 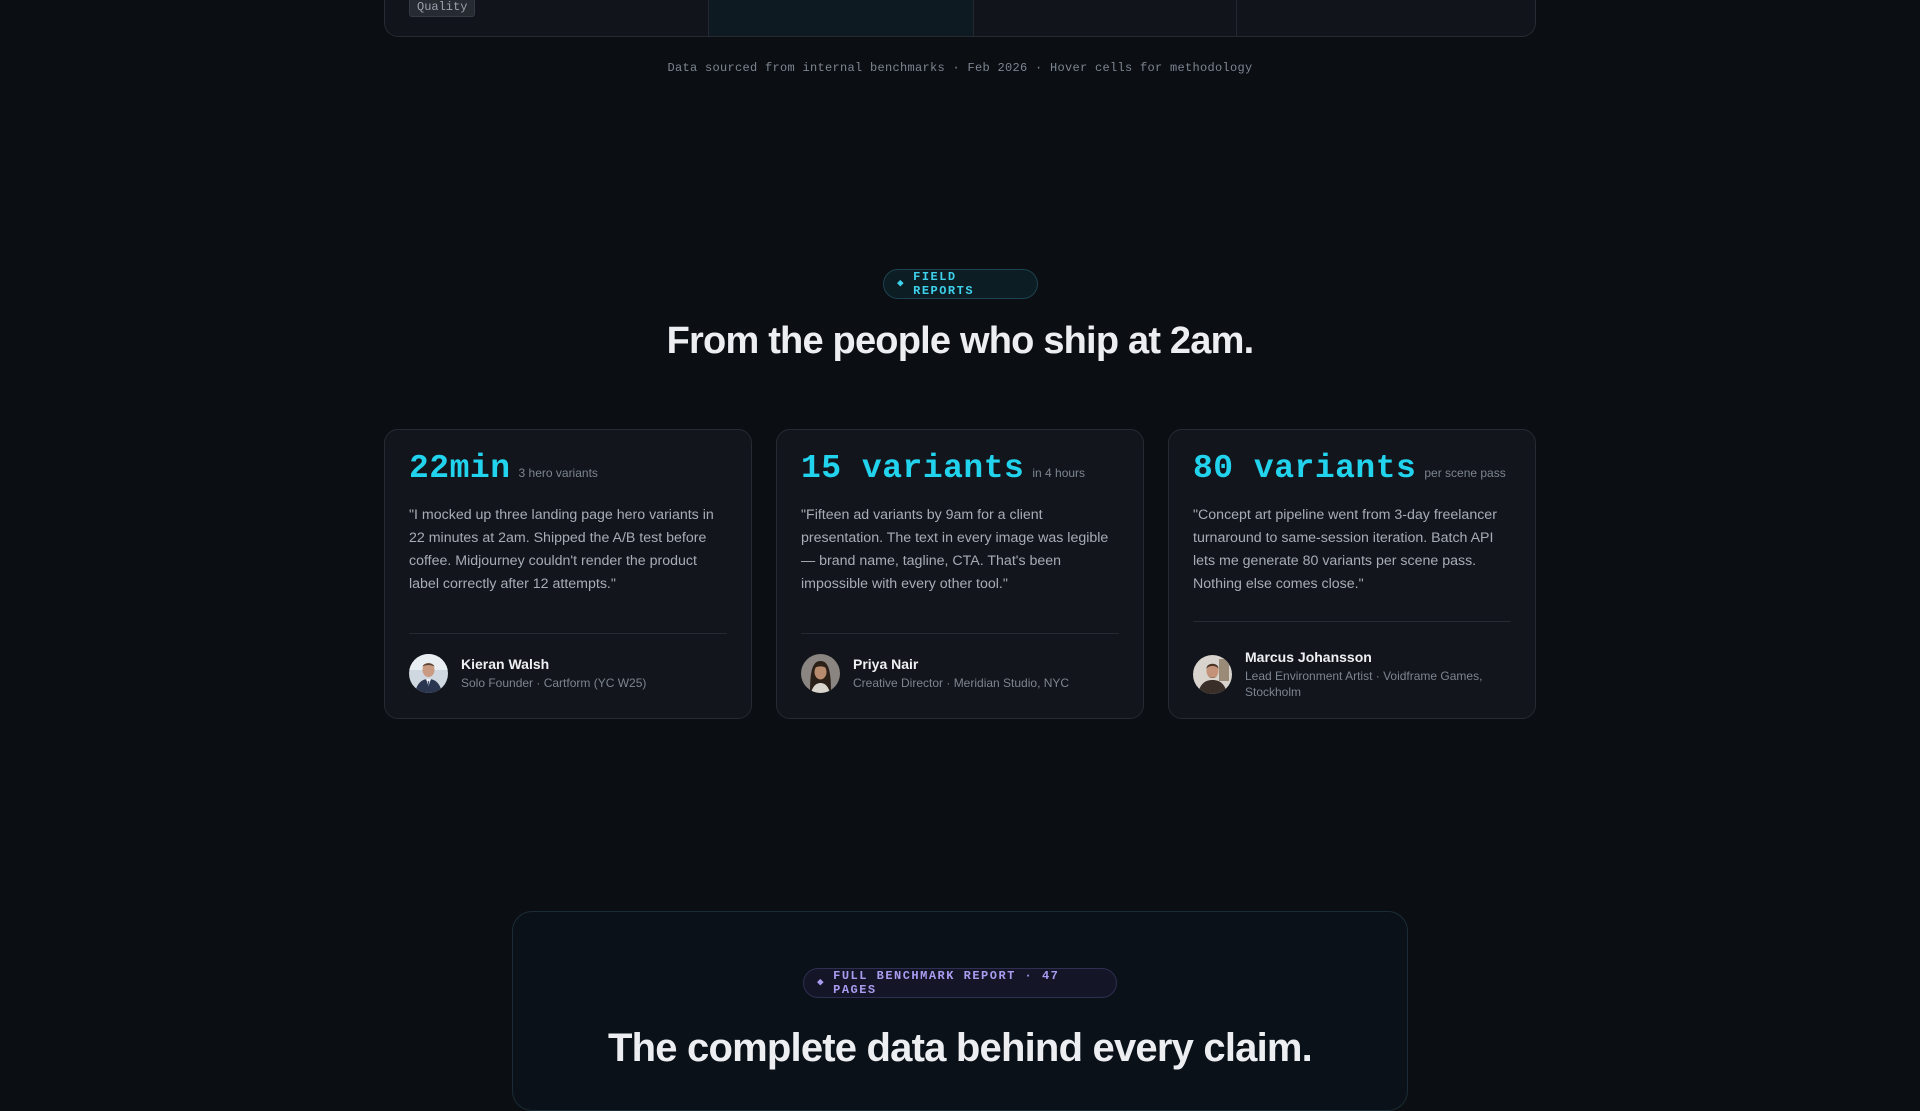 I want to click on author-name: Kieran Walsh, so click(x=505, y=664).